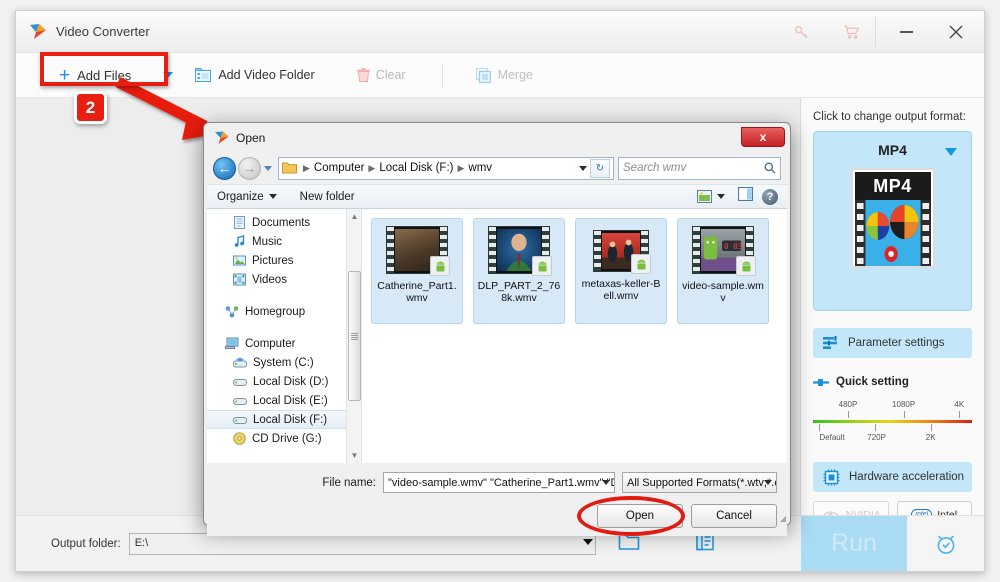  Describe the element at coordinates (770, 168) in the screenshot. I see `search-icon` at that location.